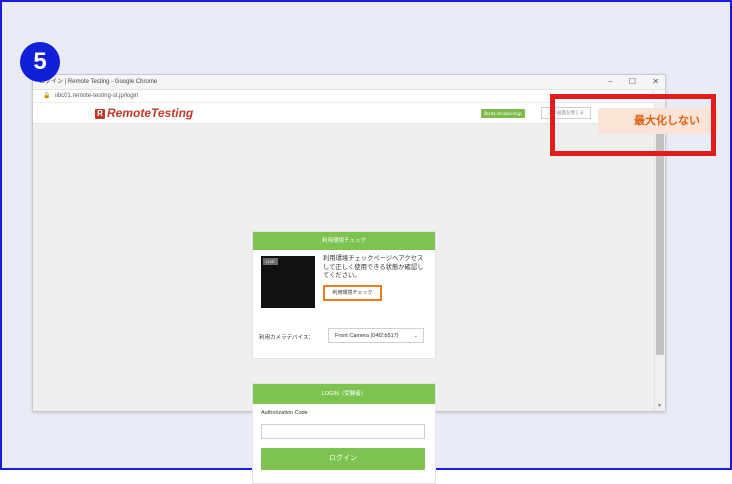 This screenshot has width=732, height=484. Describe the element at coordinates (284, 413) in the screenshot. I see `auth-code-label: Authorization Code` at that location.